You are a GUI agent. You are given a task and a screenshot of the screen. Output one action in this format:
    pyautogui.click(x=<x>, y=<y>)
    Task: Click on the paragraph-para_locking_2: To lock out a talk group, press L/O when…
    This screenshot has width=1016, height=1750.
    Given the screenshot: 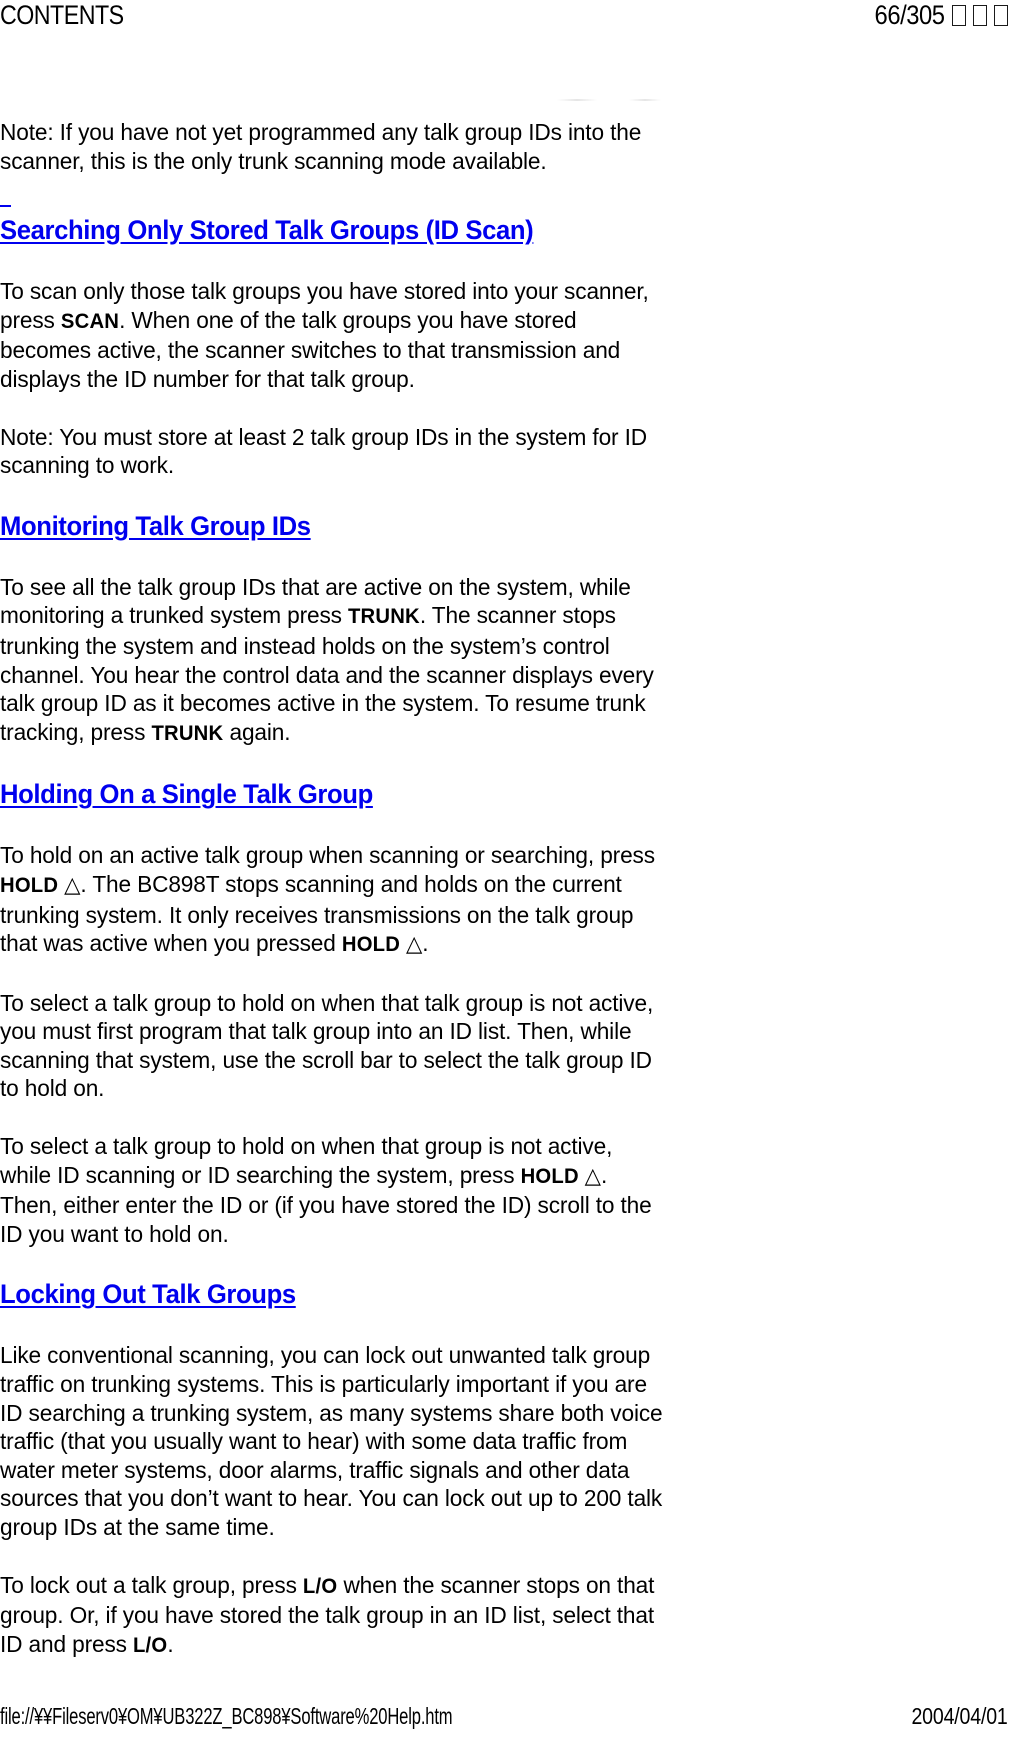 What is the action you would take?
    pyautogui.click(x=327, y=1614)
    